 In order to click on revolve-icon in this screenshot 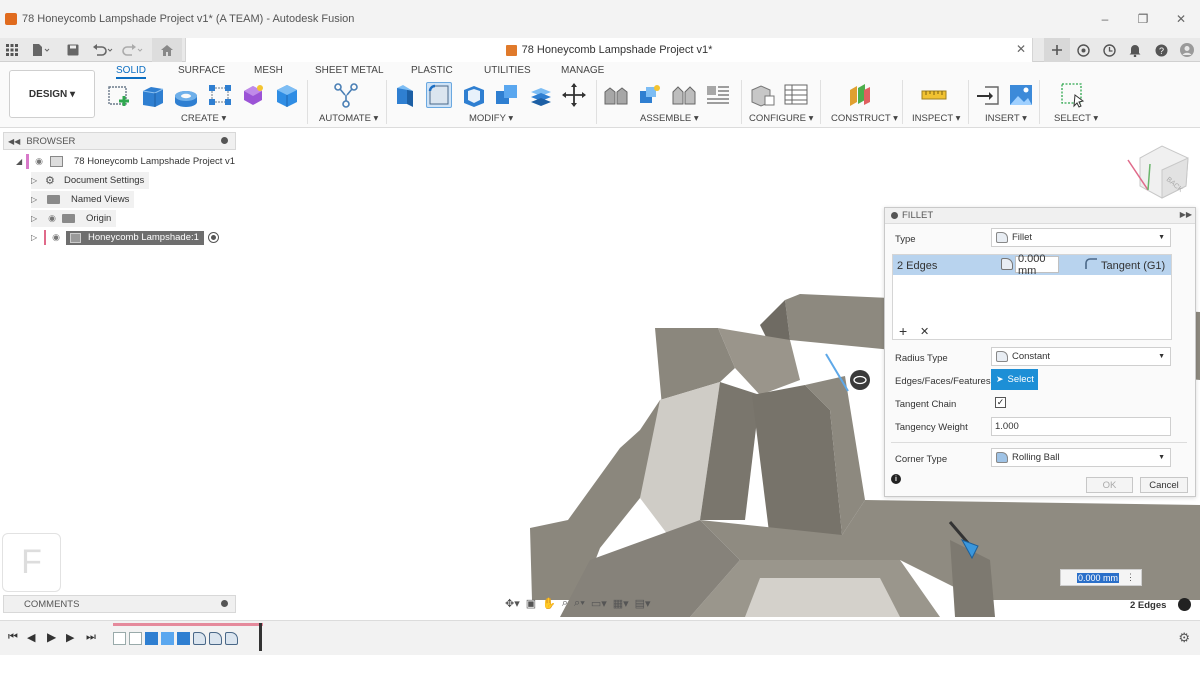, I will do `click(186, 95)`.